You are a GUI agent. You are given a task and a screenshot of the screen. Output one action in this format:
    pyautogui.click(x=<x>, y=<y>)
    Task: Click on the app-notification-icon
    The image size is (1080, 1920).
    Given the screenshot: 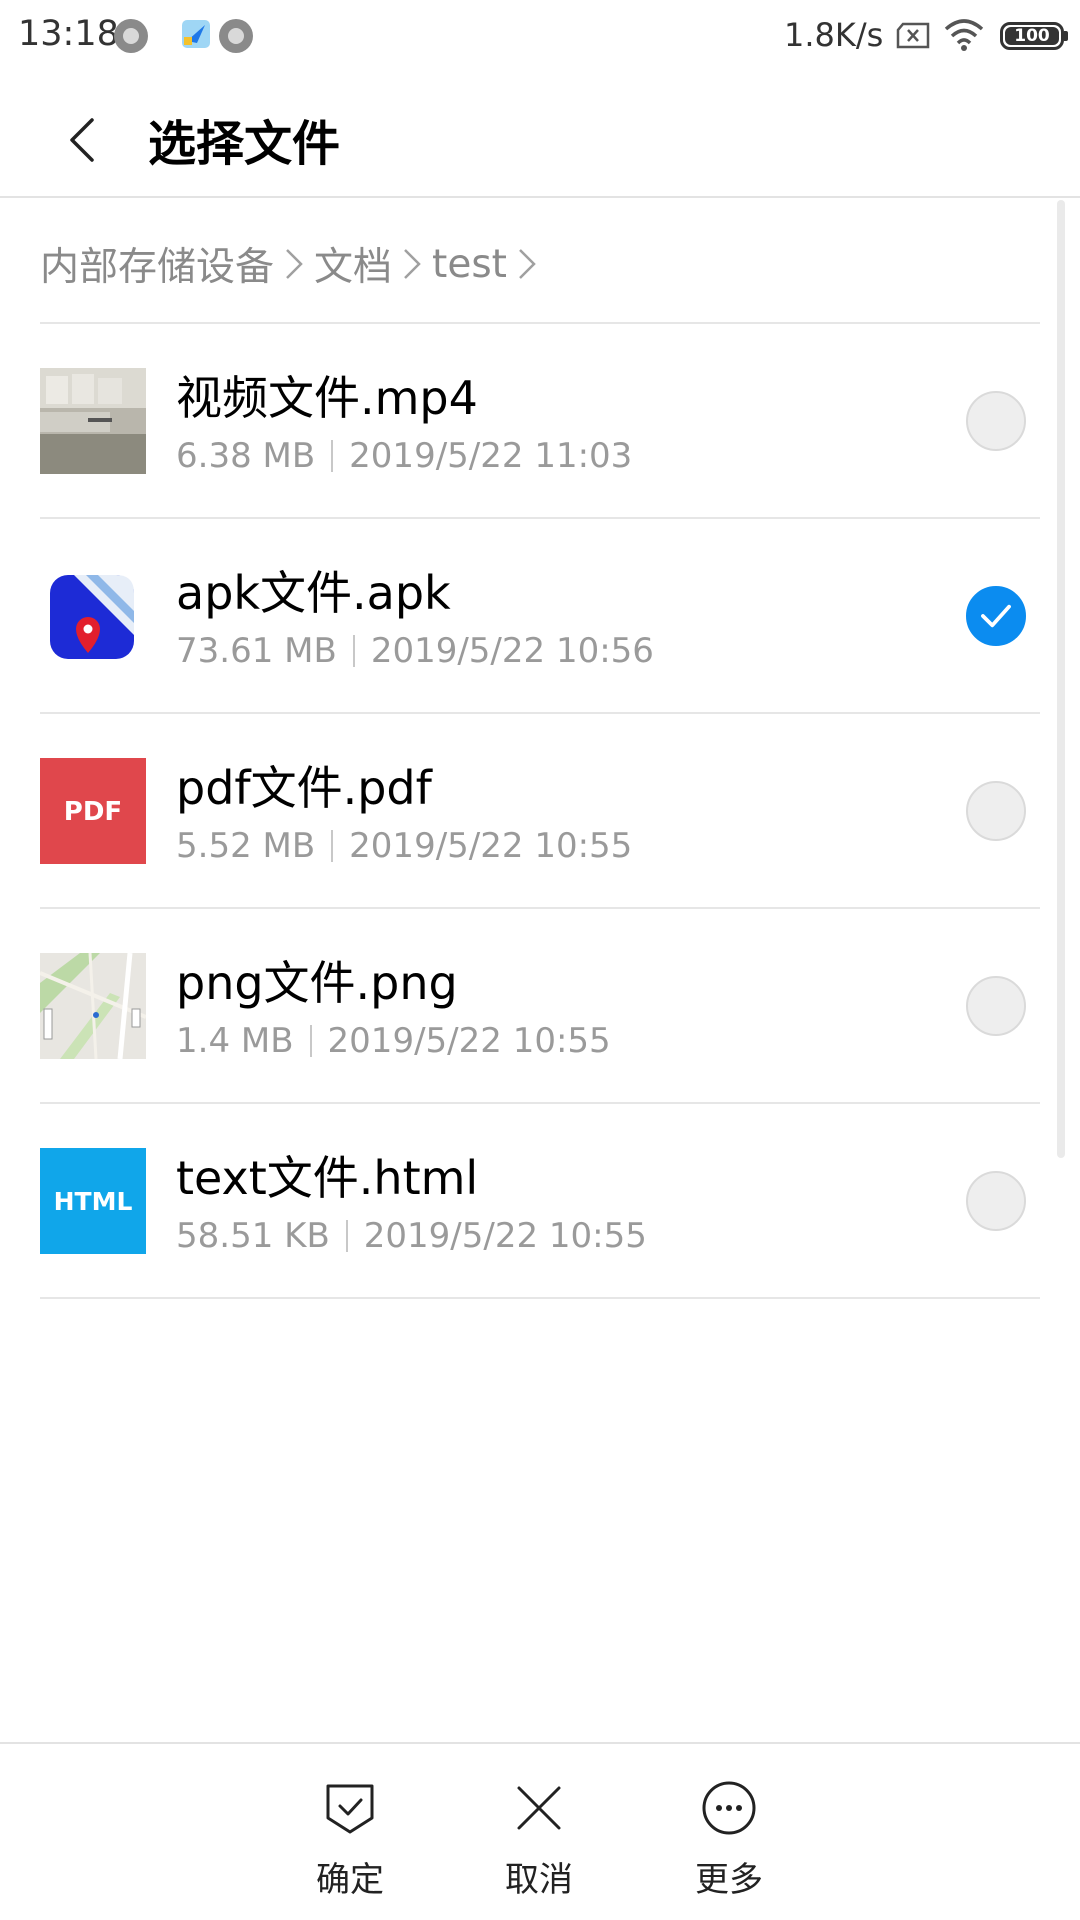 What is the action you would take?
    pyautogui.click(x=196, y=34)
    